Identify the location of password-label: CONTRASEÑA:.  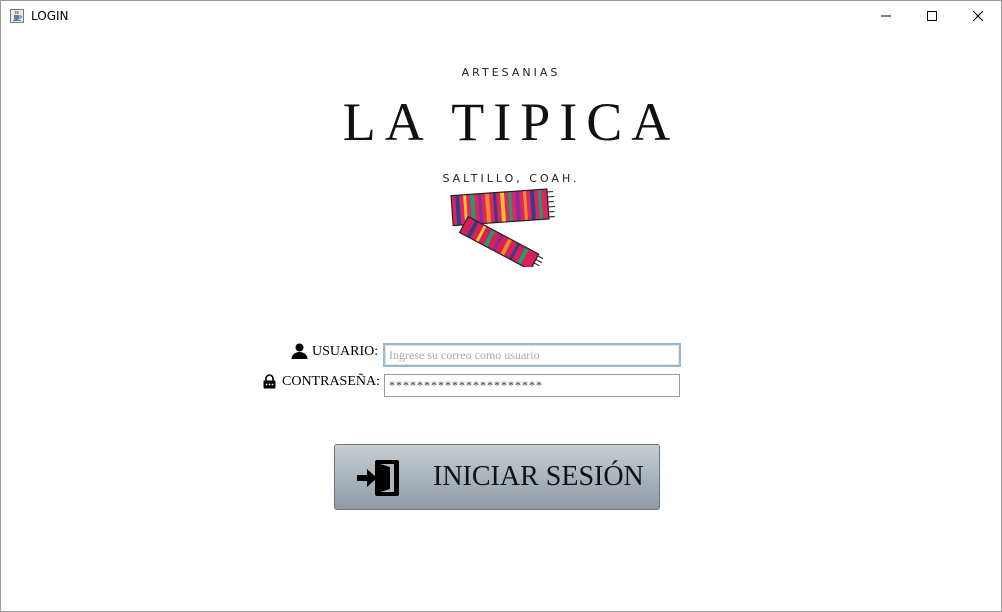
(331, 381).